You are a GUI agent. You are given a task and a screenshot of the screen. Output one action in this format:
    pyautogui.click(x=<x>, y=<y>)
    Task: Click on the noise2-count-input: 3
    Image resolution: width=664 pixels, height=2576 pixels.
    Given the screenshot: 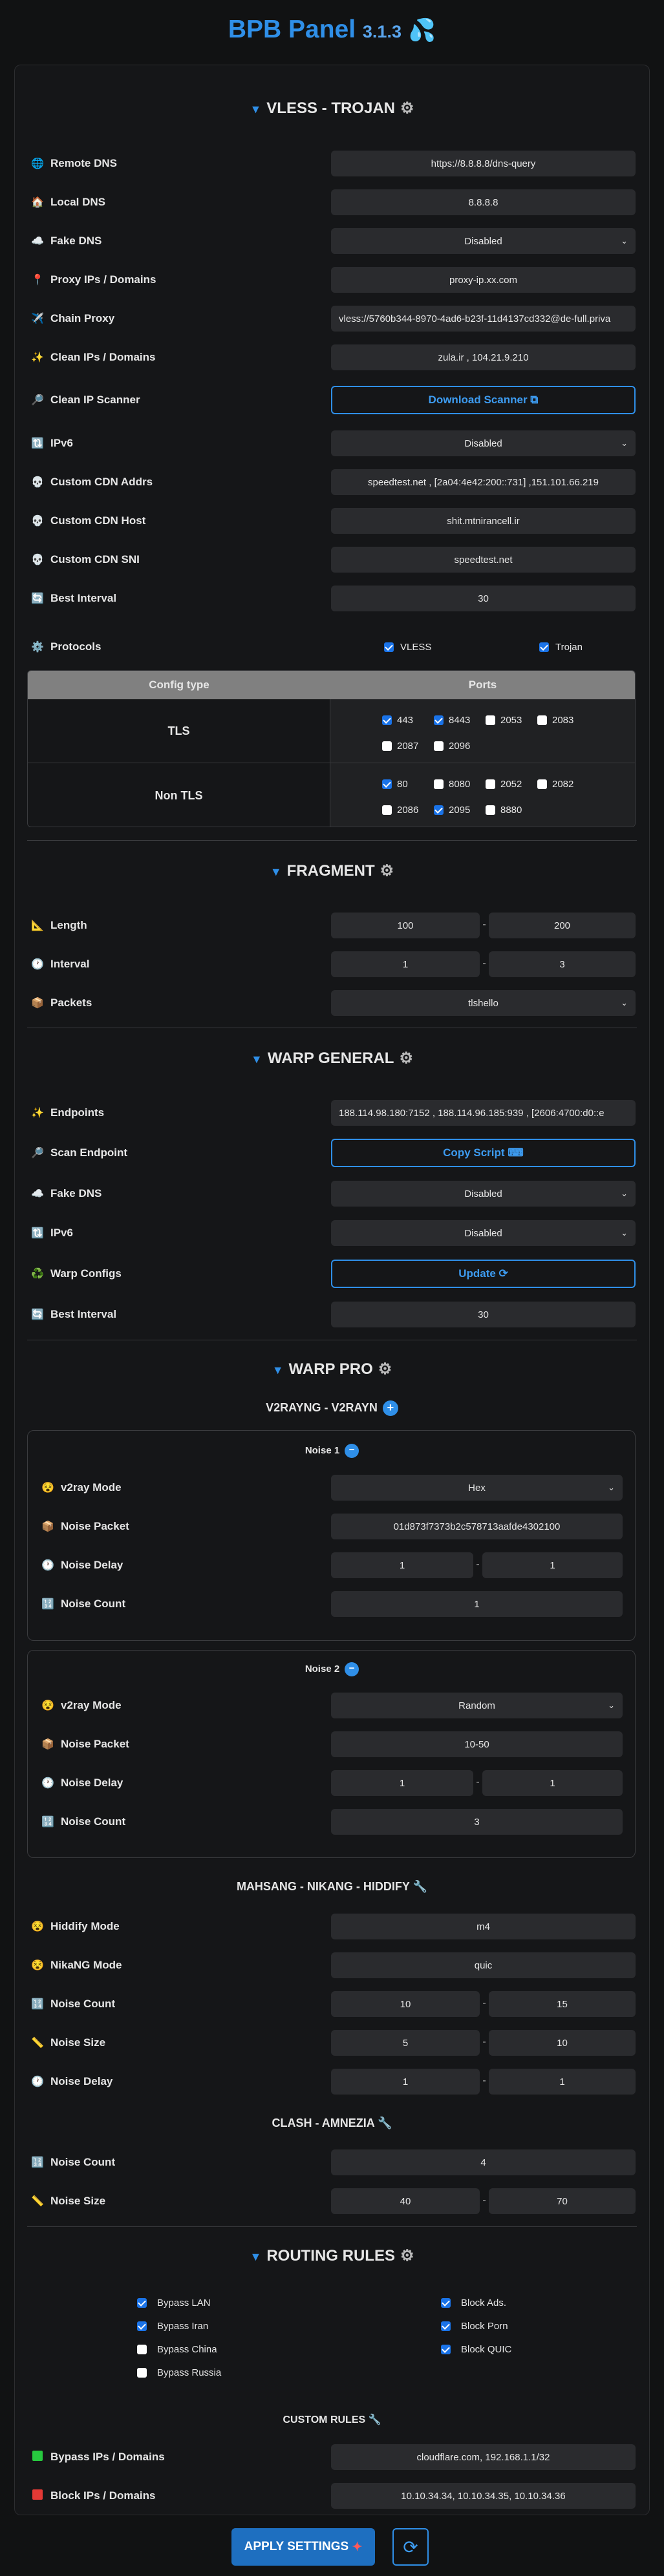 What is the action you would take?
    pyautogui.click(x=477, y=1822)
    